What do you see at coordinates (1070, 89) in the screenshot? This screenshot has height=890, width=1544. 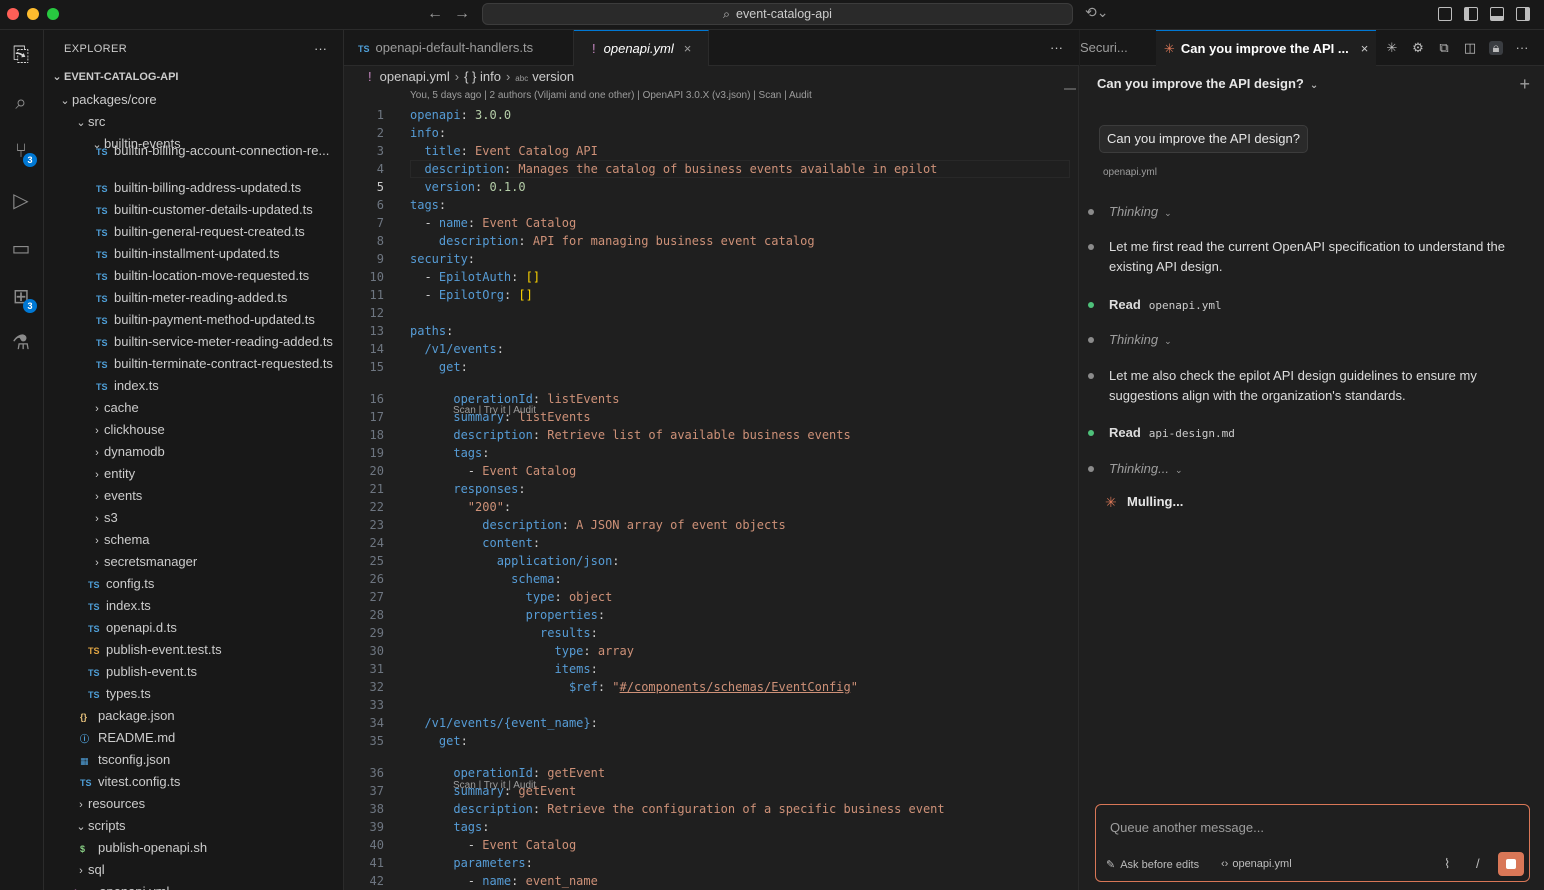 I see `editor-scrollbar` at bounding box center [1070, 89].